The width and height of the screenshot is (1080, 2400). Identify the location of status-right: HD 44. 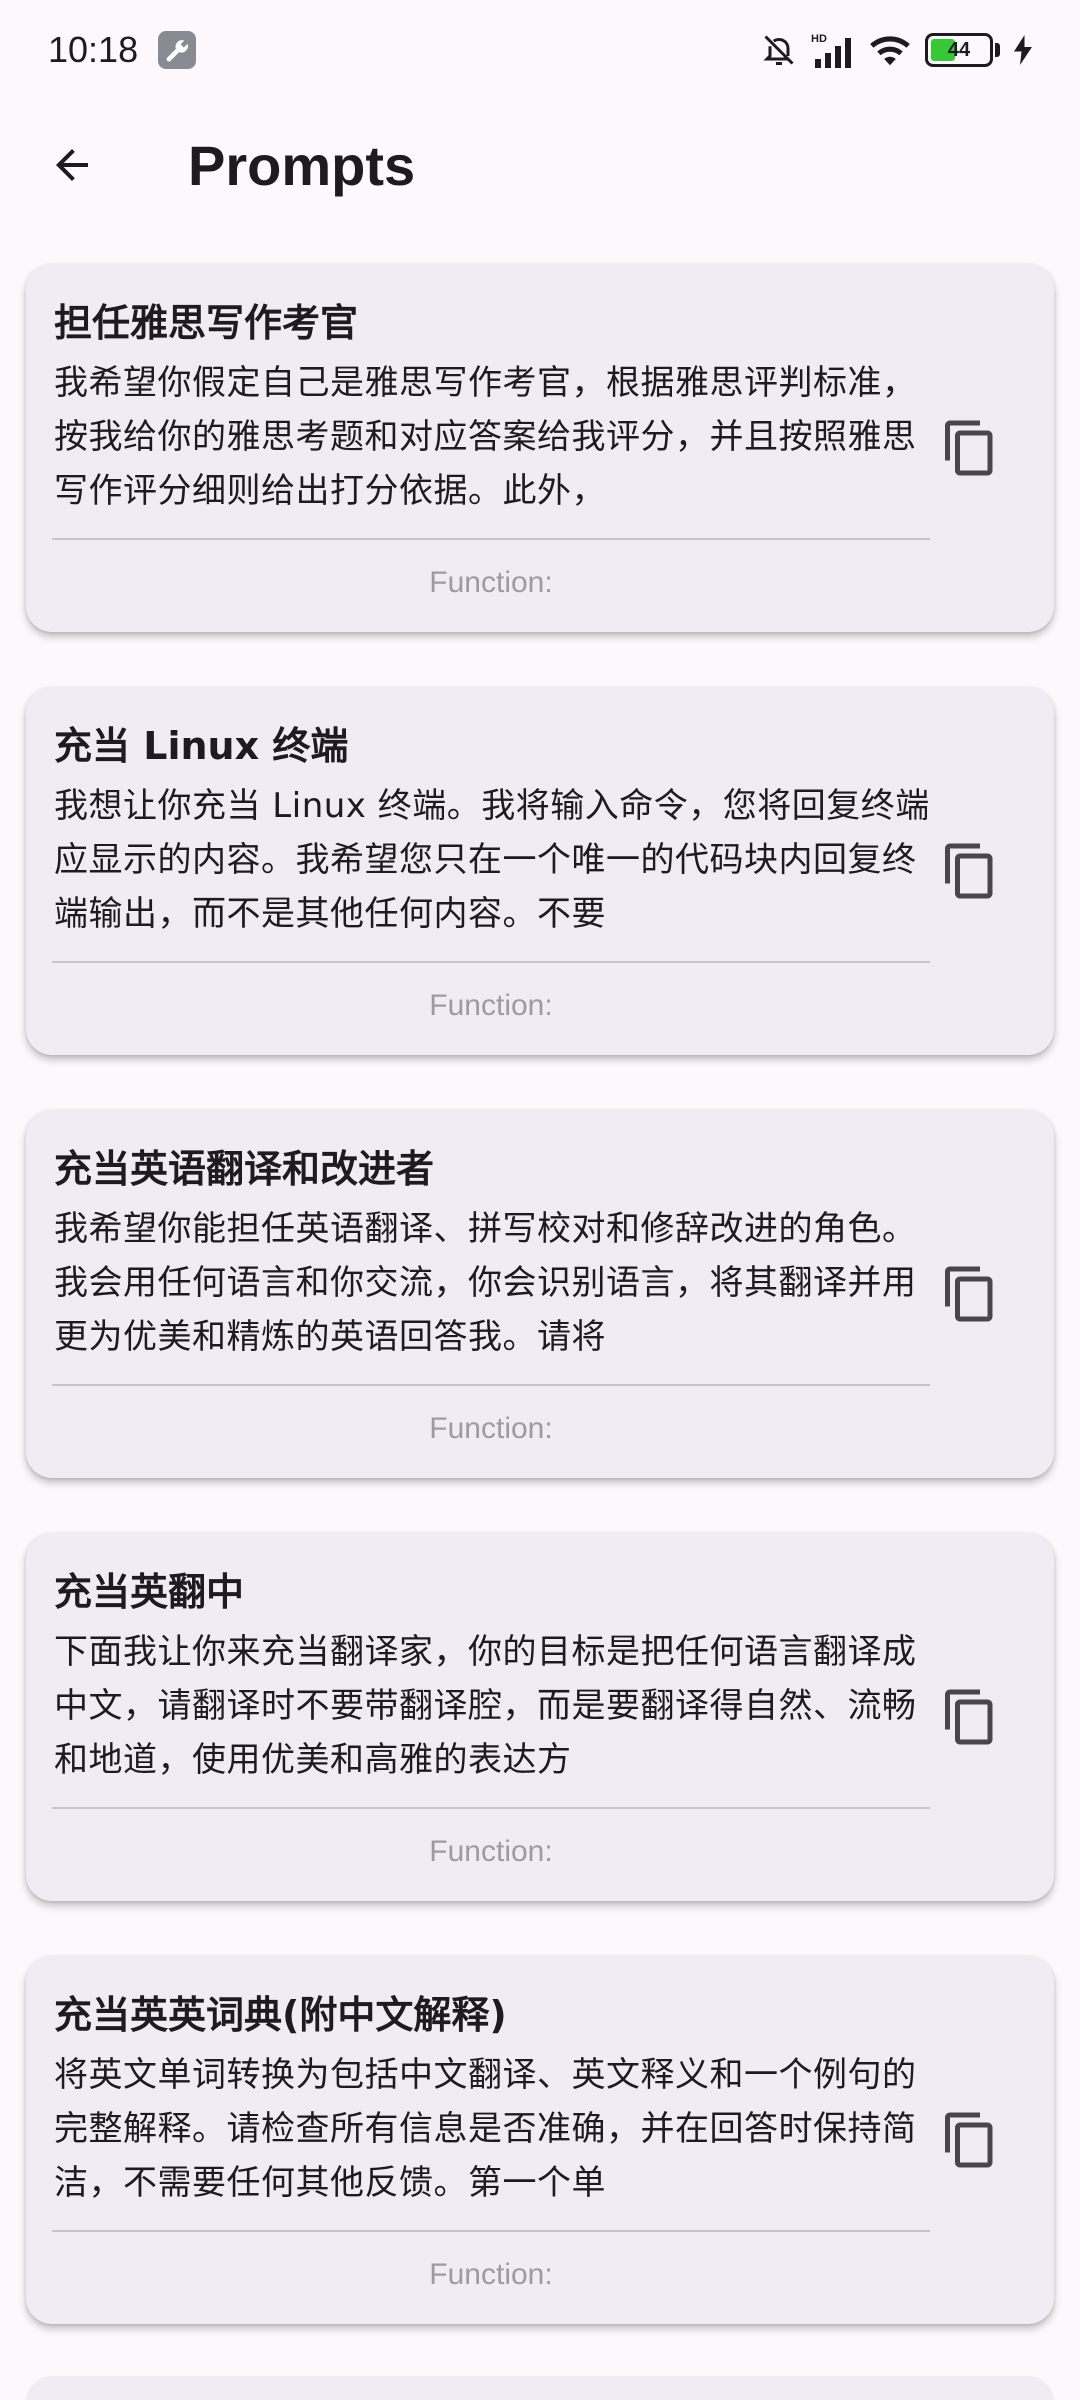
(896, 50).